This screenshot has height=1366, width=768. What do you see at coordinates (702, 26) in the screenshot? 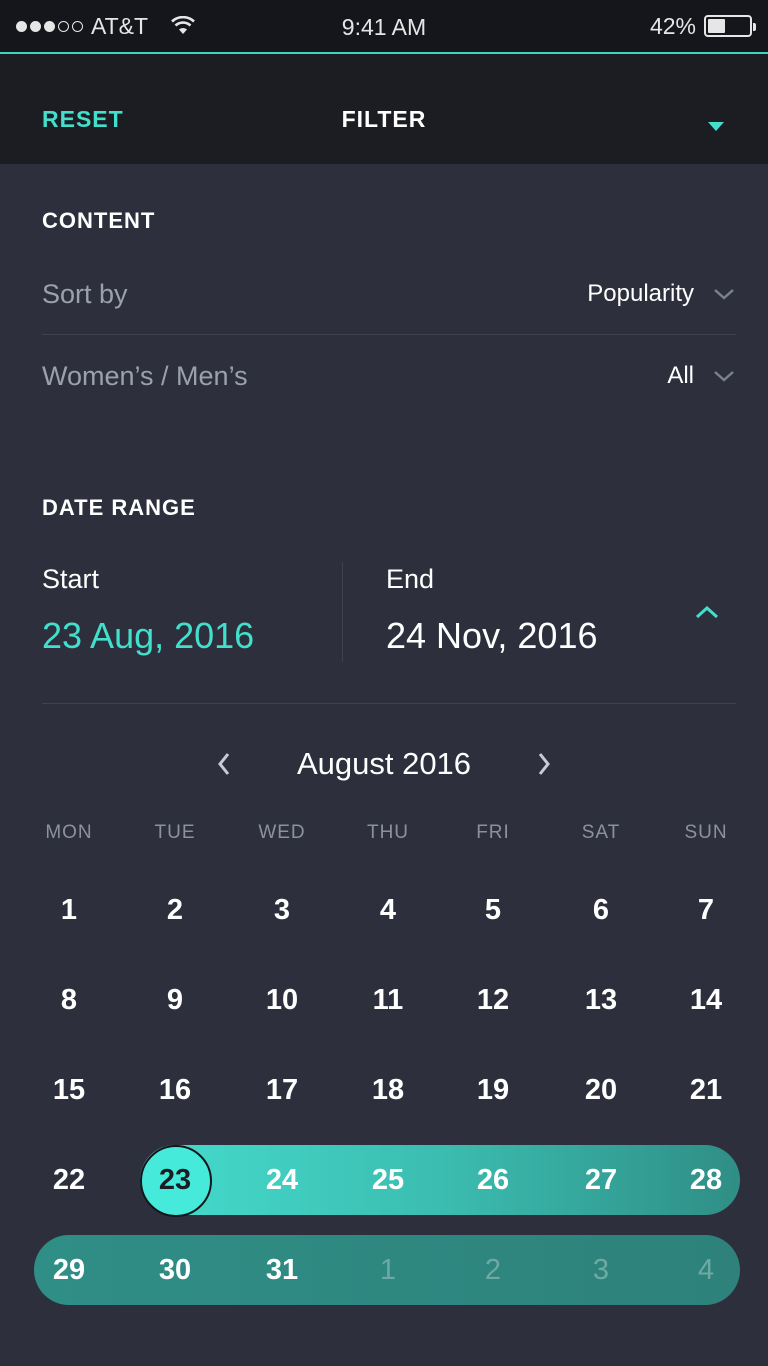
I see `status-right: 42%` at bounding box center [702, 26].